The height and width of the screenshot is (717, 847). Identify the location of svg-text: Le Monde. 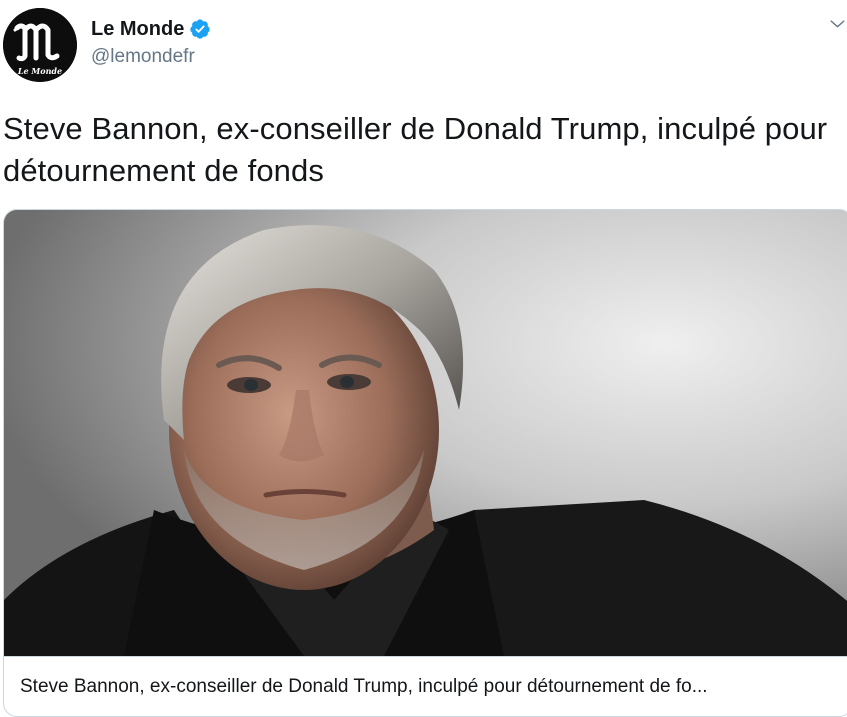
(39, 71).